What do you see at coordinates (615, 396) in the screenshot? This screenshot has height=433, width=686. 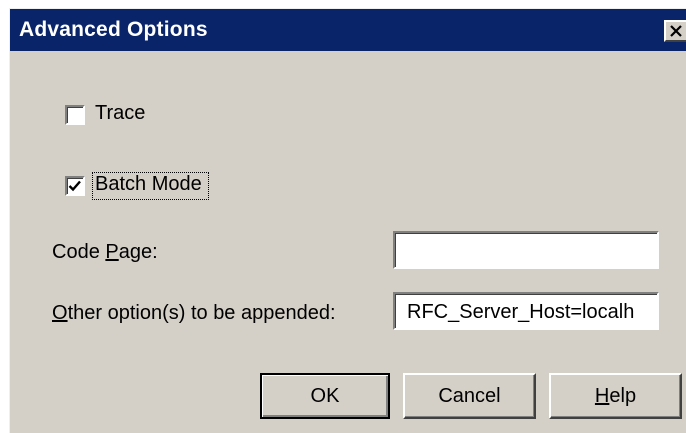 I see `help-button: Help` at bounding box center [615, 396].